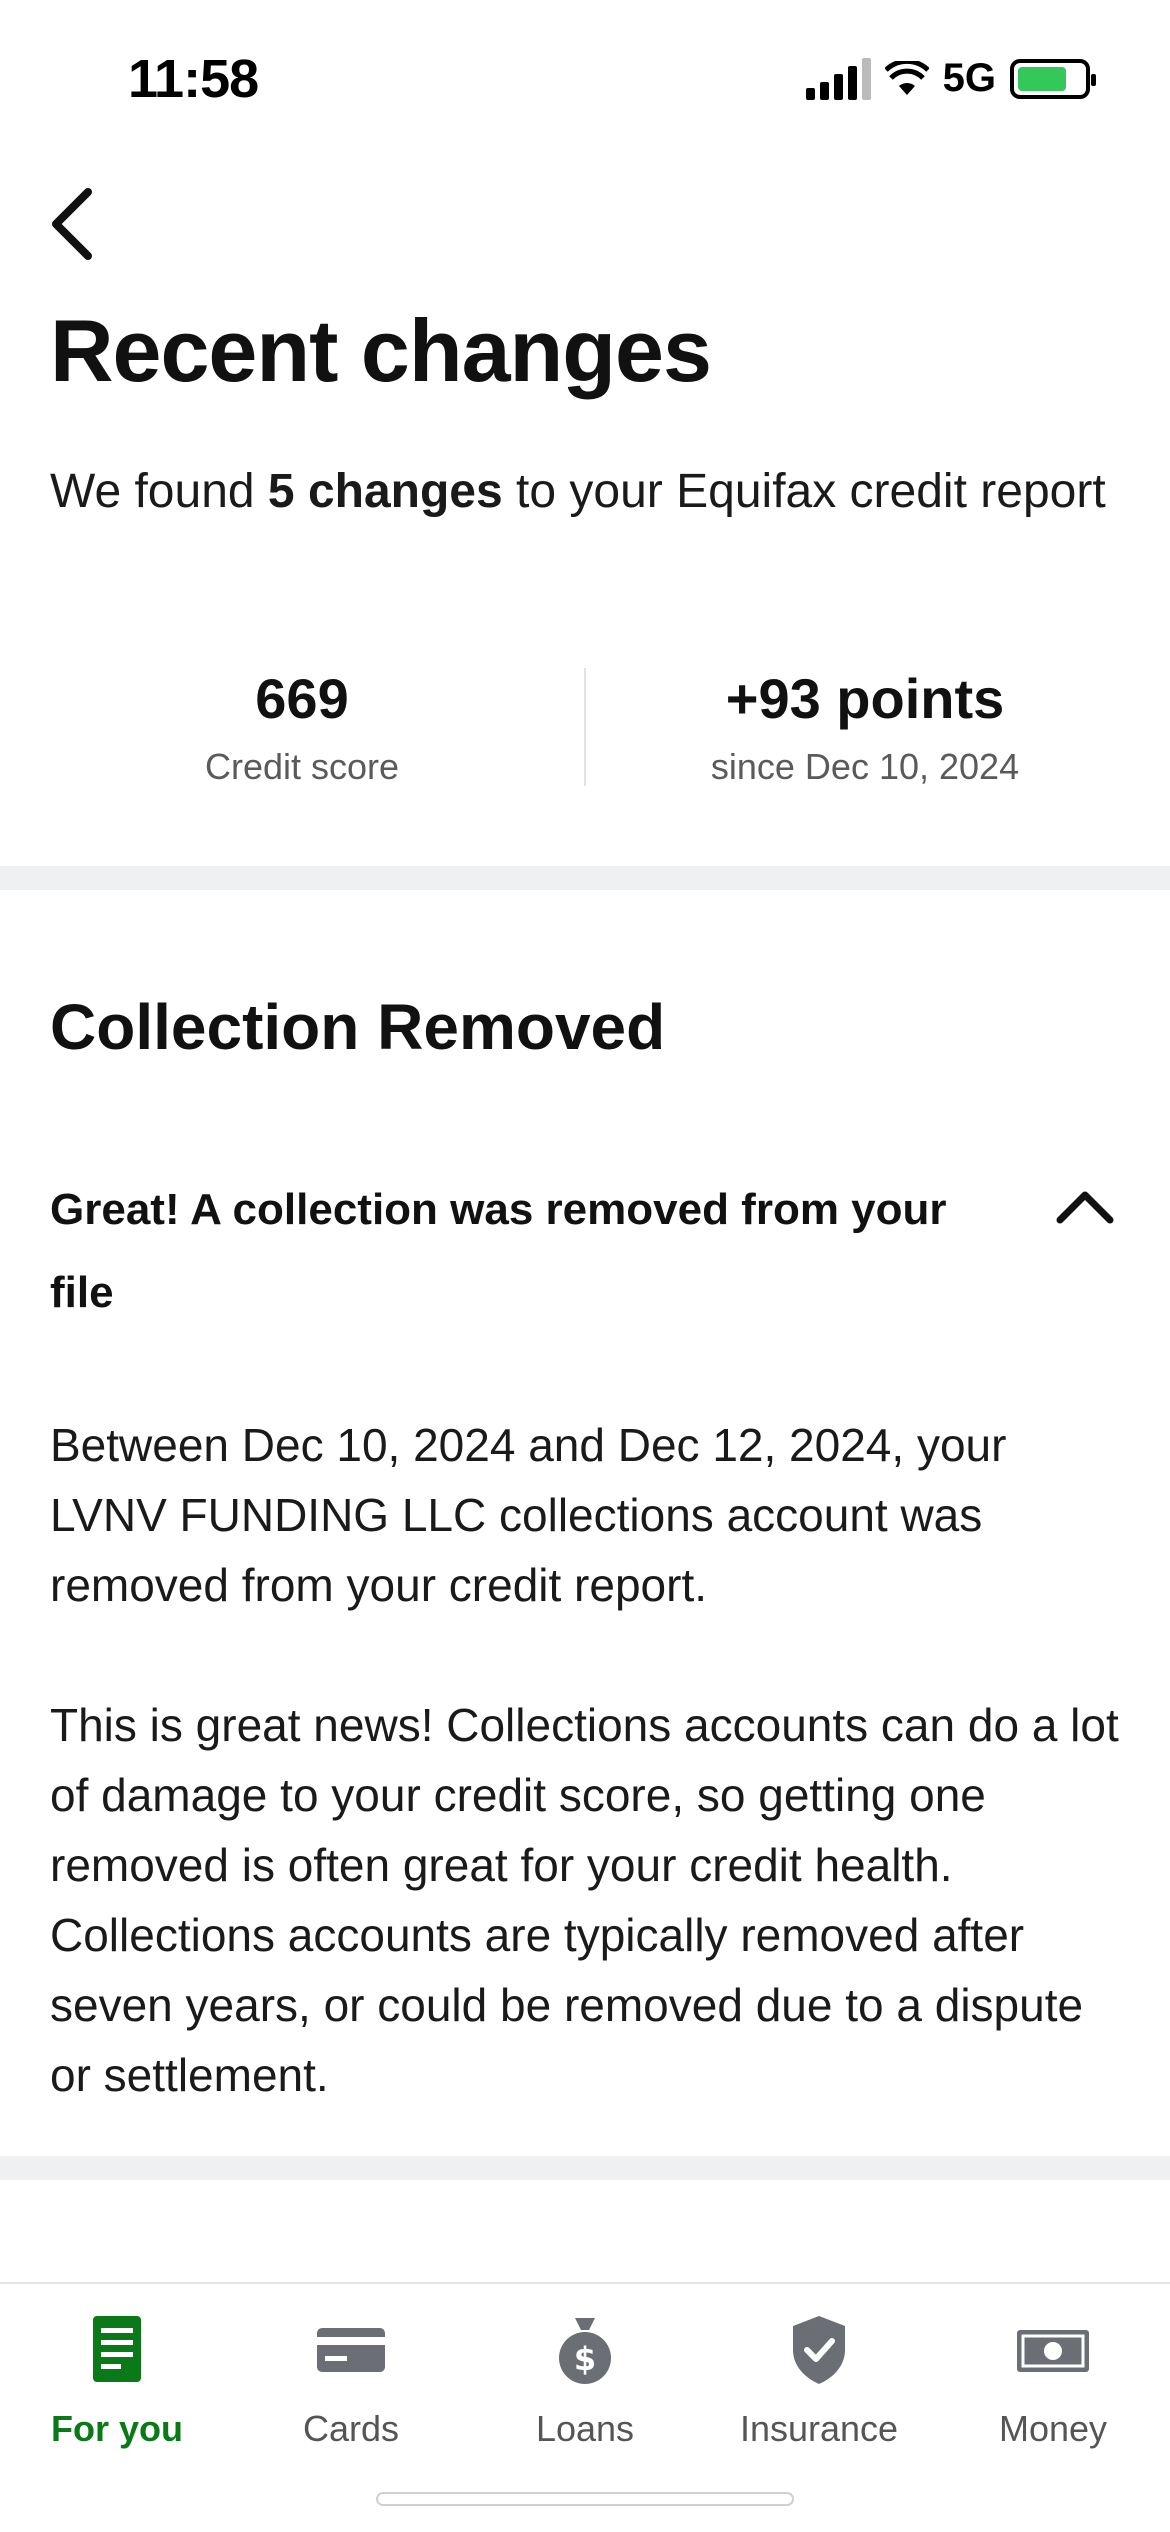  What do you see at coordinates (385, 491) in the screenshot?
I see `intro-highlight: 5 changes` at bounding box center [385, 491].